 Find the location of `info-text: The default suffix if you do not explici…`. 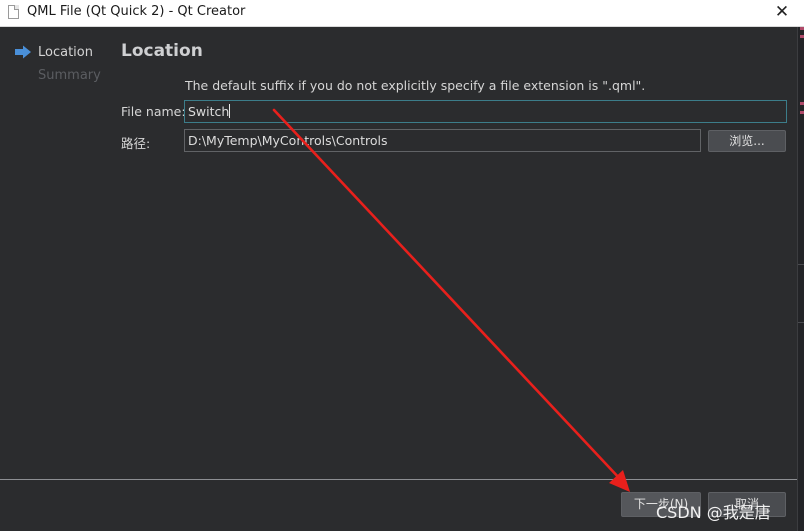

info-text: The default suffix if you do not explici… is located at coordinates (415, 85).